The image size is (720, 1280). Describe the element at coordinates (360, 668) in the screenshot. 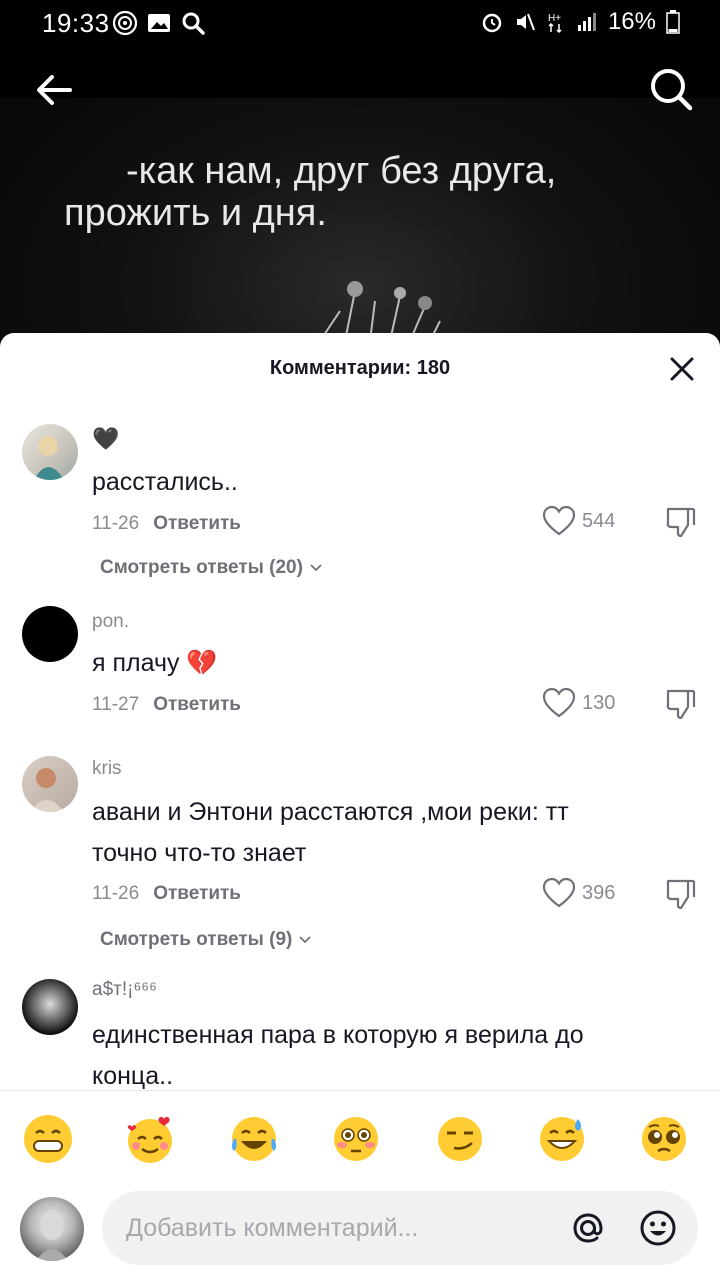

I see `comment-item: pon. я плачу 💔 11-27 Ответить 130` at that location.